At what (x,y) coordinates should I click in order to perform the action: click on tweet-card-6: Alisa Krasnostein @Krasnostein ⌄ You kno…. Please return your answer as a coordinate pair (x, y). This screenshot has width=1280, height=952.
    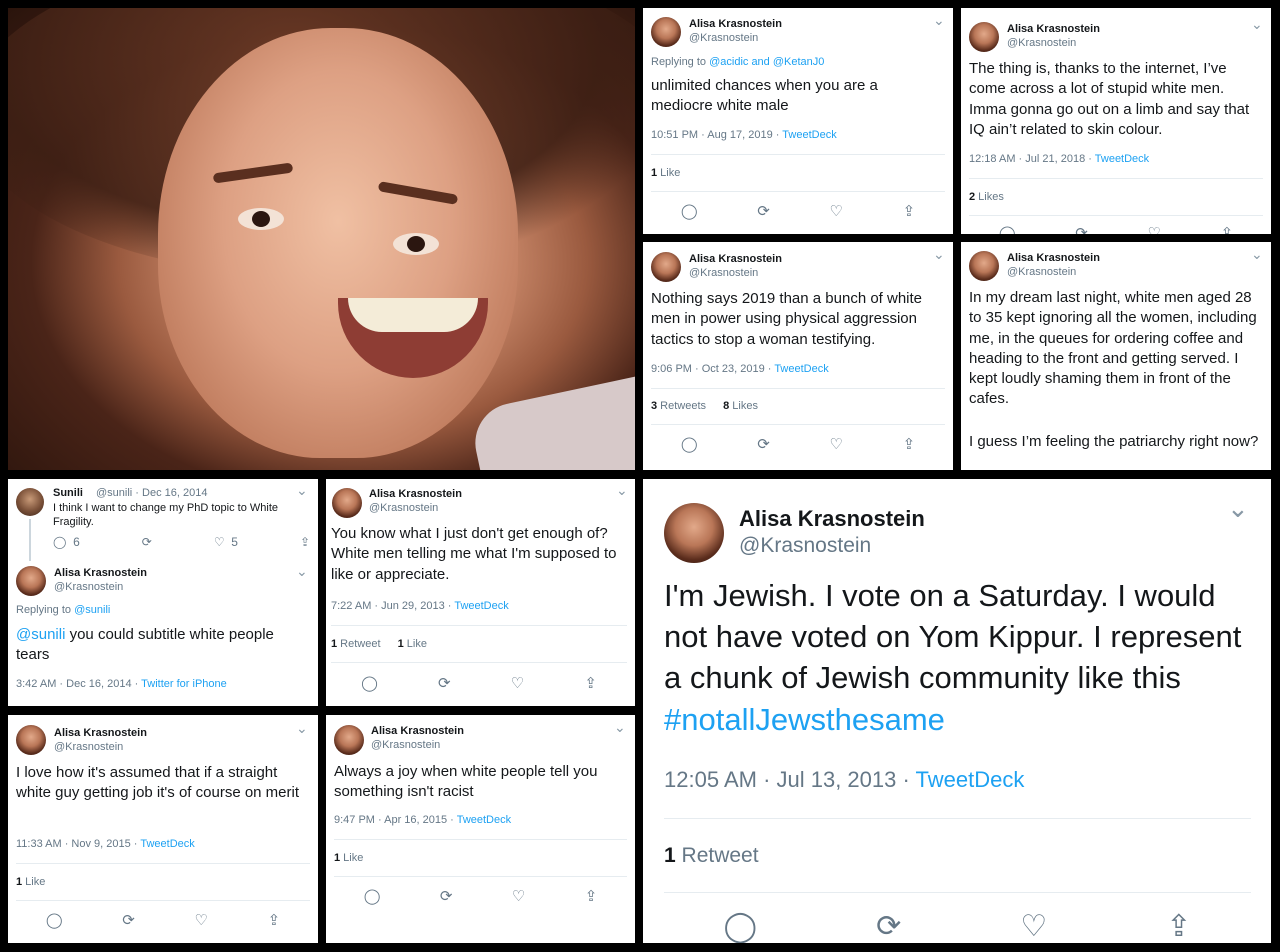
    Looking at the image, I should click on (480, 592).